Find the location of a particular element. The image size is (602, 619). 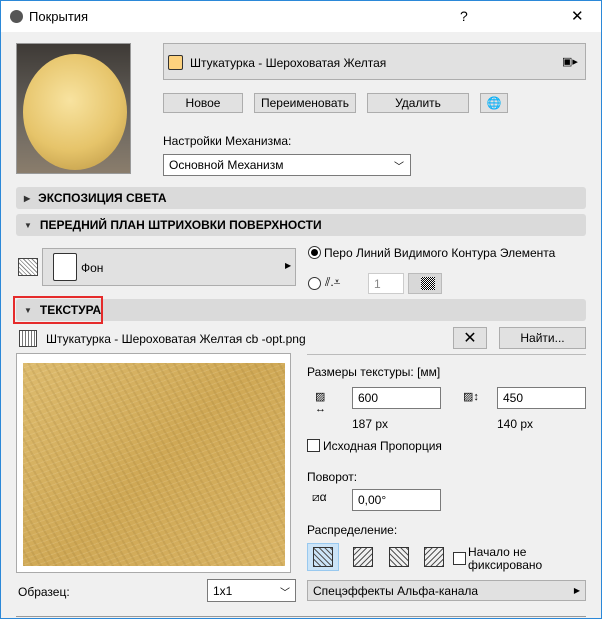

material-preview is located at coordinates (73, 108).